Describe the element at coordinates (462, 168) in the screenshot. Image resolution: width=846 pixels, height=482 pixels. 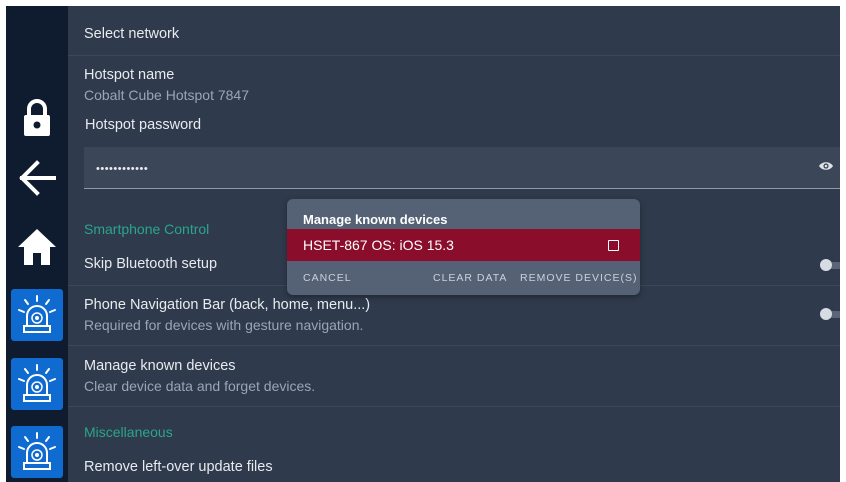
I see `hotspot-password-field: ••••••••••••` at that location.